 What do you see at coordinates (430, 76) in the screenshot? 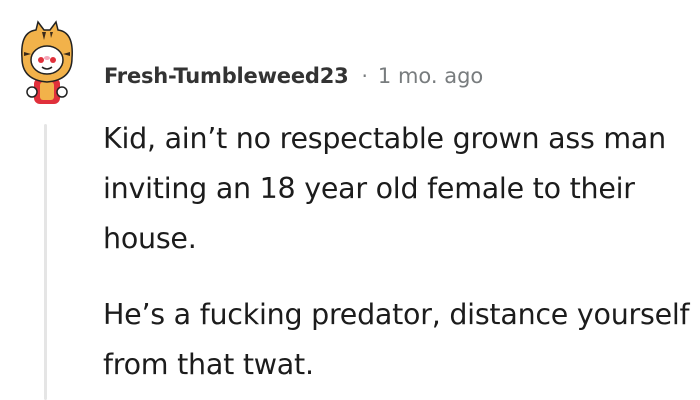
I see `comment-timestamp: 1 mo. ago` at bounding box center [430, 76].